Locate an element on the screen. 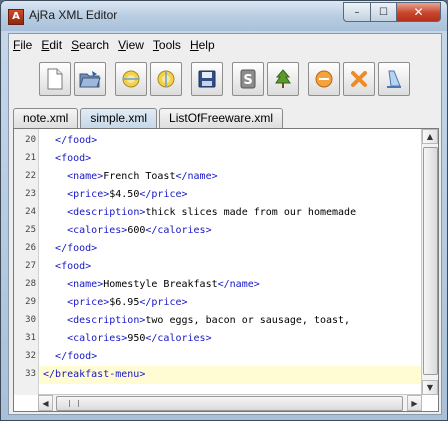 This screenshot has height=421, width=448. line-number: 29 is located at coordinates (30, 302).